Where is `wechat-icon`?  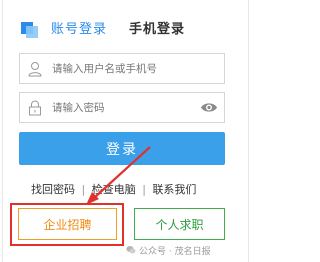
wechat-icon is located at coordinates (131, 250).